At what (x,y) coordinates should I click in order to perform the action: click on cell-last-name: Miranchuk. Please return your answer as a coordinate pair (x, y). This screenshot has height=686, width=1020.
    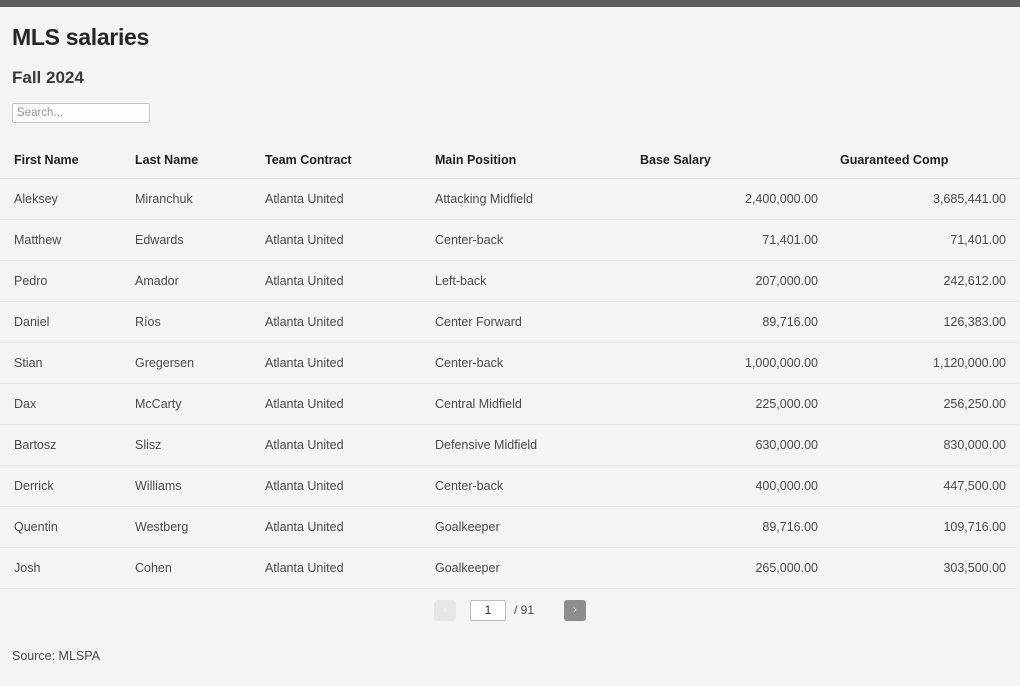
    Looking at the image, I should click on (200, 199).